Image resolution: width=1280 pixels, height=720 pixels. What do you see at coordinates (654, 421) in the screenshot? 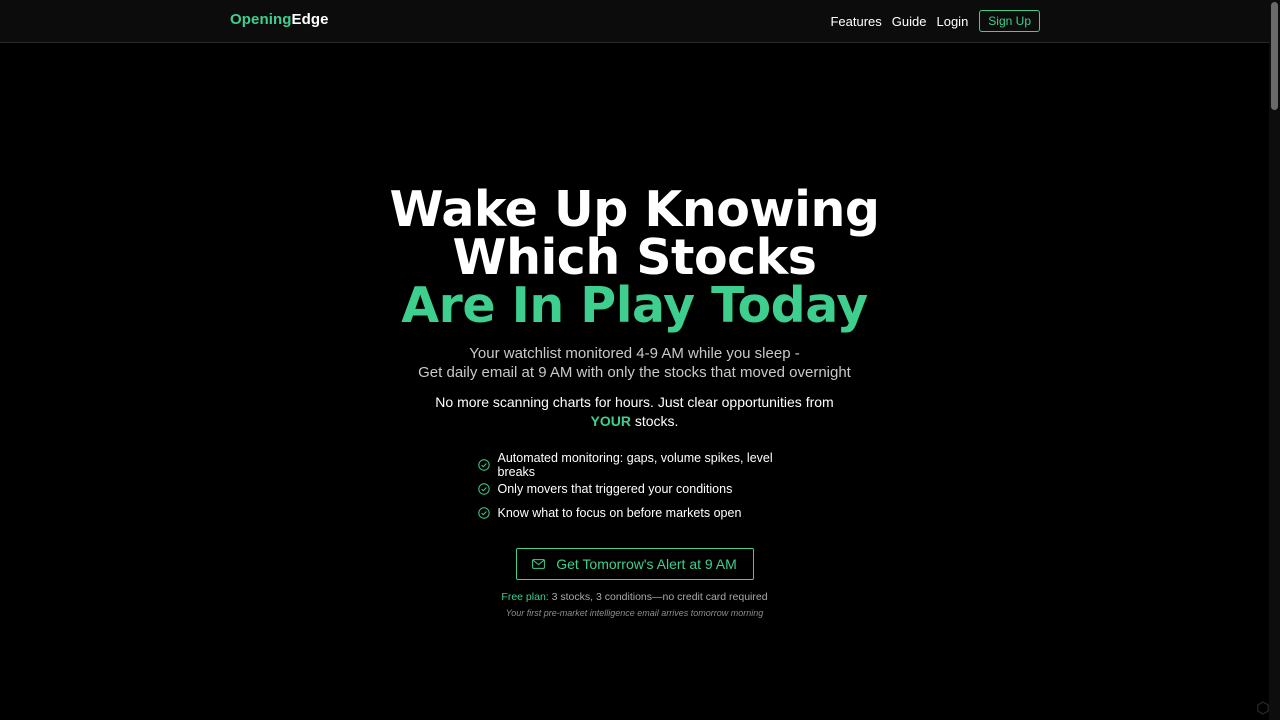
I see `tagline-end: stocks.` at bounding box center [654, 421].